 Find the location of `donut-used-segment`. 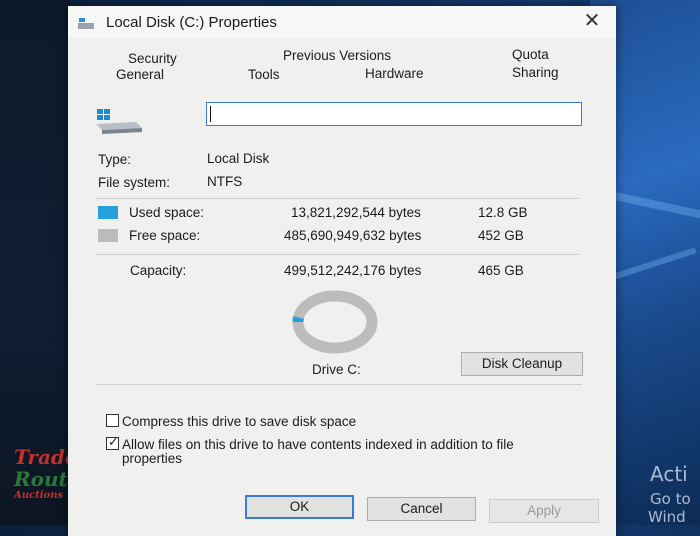

donut-used-segment is located at coordinates (298, 319).